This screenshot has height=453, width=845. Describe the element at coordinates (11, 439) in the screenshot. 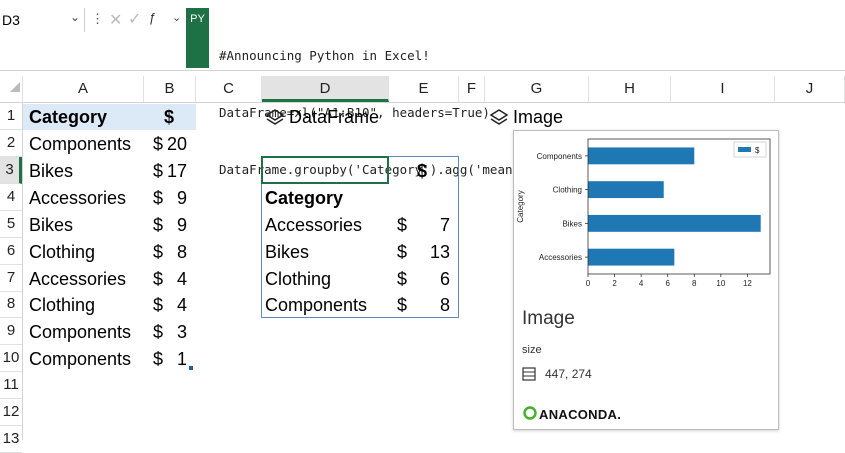

I see `row-header-13: 13` at that location.